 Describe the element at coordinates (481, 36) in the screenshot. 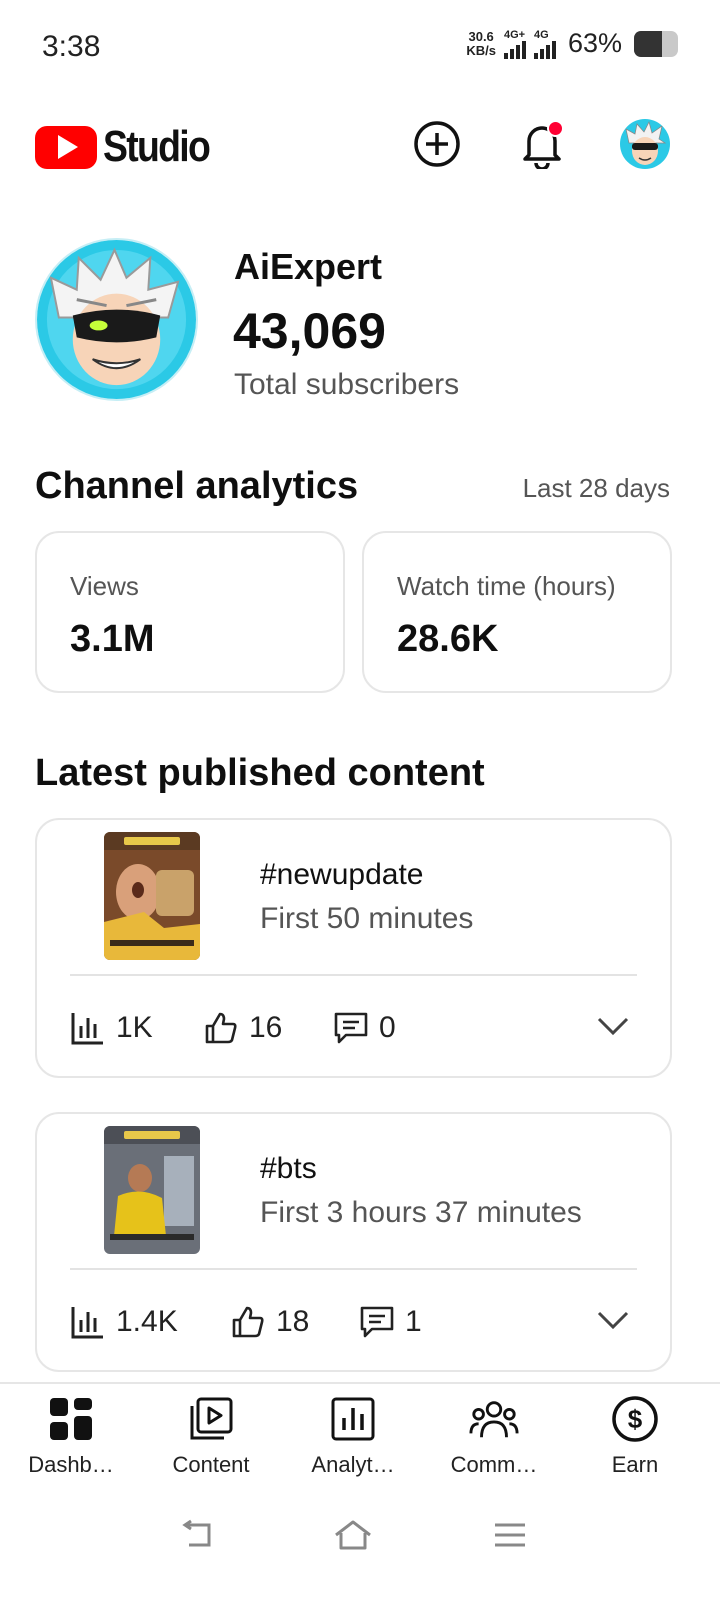

I see `network-speed-value: 30.6` at that location.